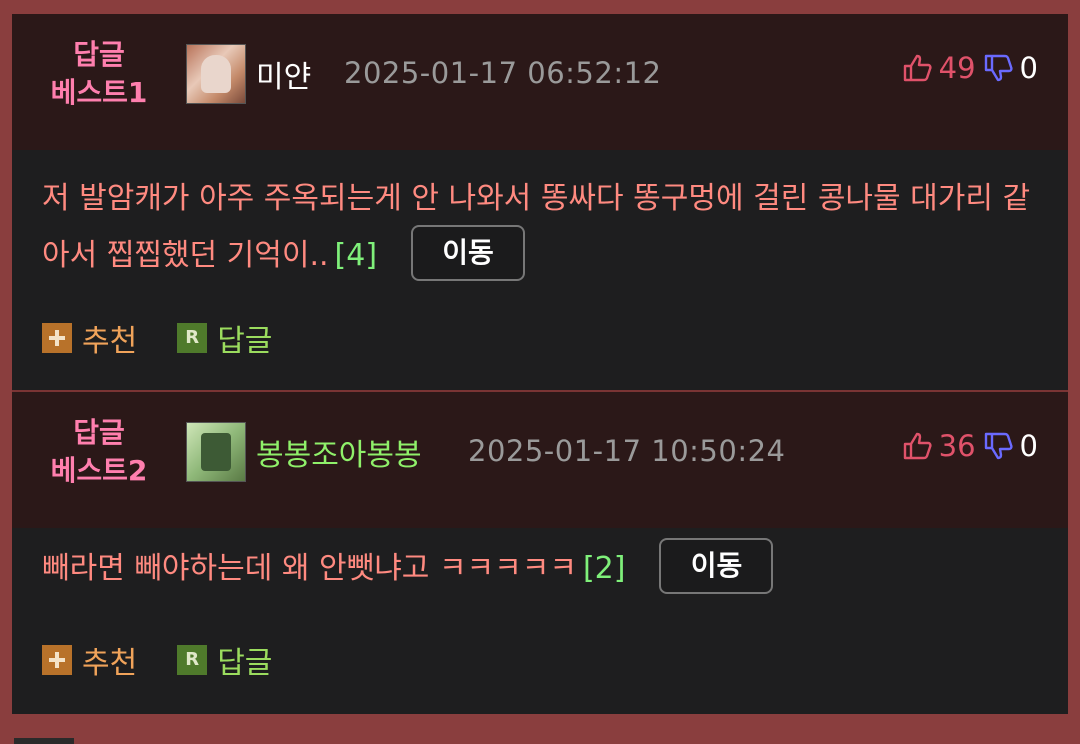  What do you see at coordinates (99, 470) in the screenshot?
I see `best-badge-line2: 베스트2` at bounding box center [99, 470].